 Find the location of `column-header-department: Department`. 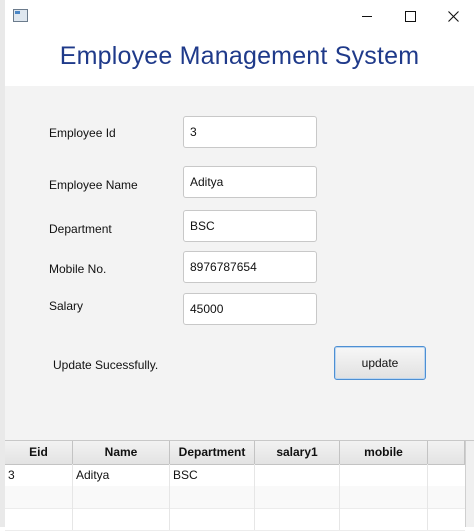

column-header-department: Department is located at coordinates (212, 452).